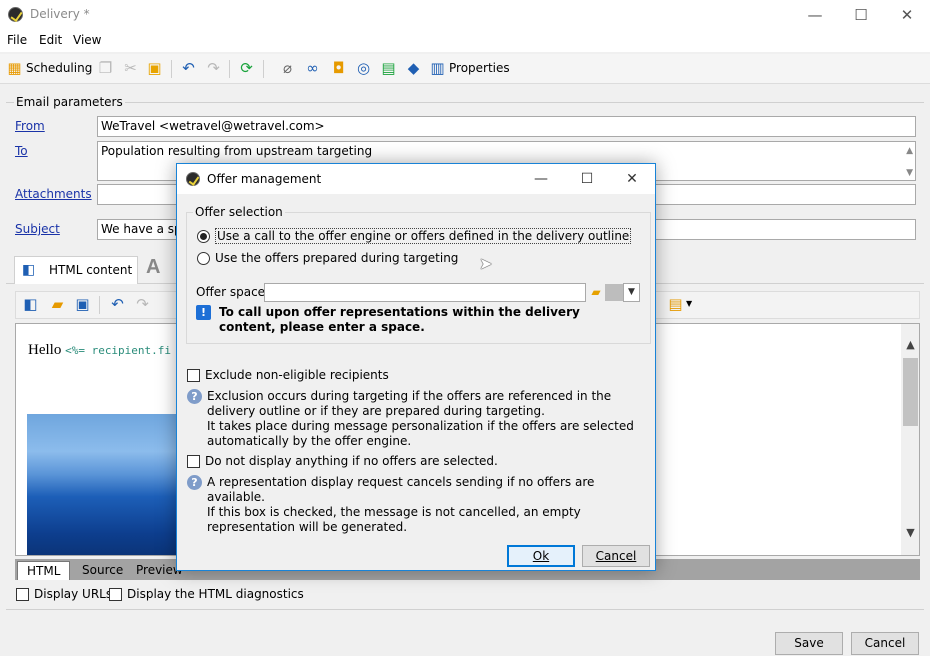 This screenshot has height=656, width=930. Describe the element at coordinates (64, 594) in the screenshot. I see `display-urls-option: Display URLs` at that location.